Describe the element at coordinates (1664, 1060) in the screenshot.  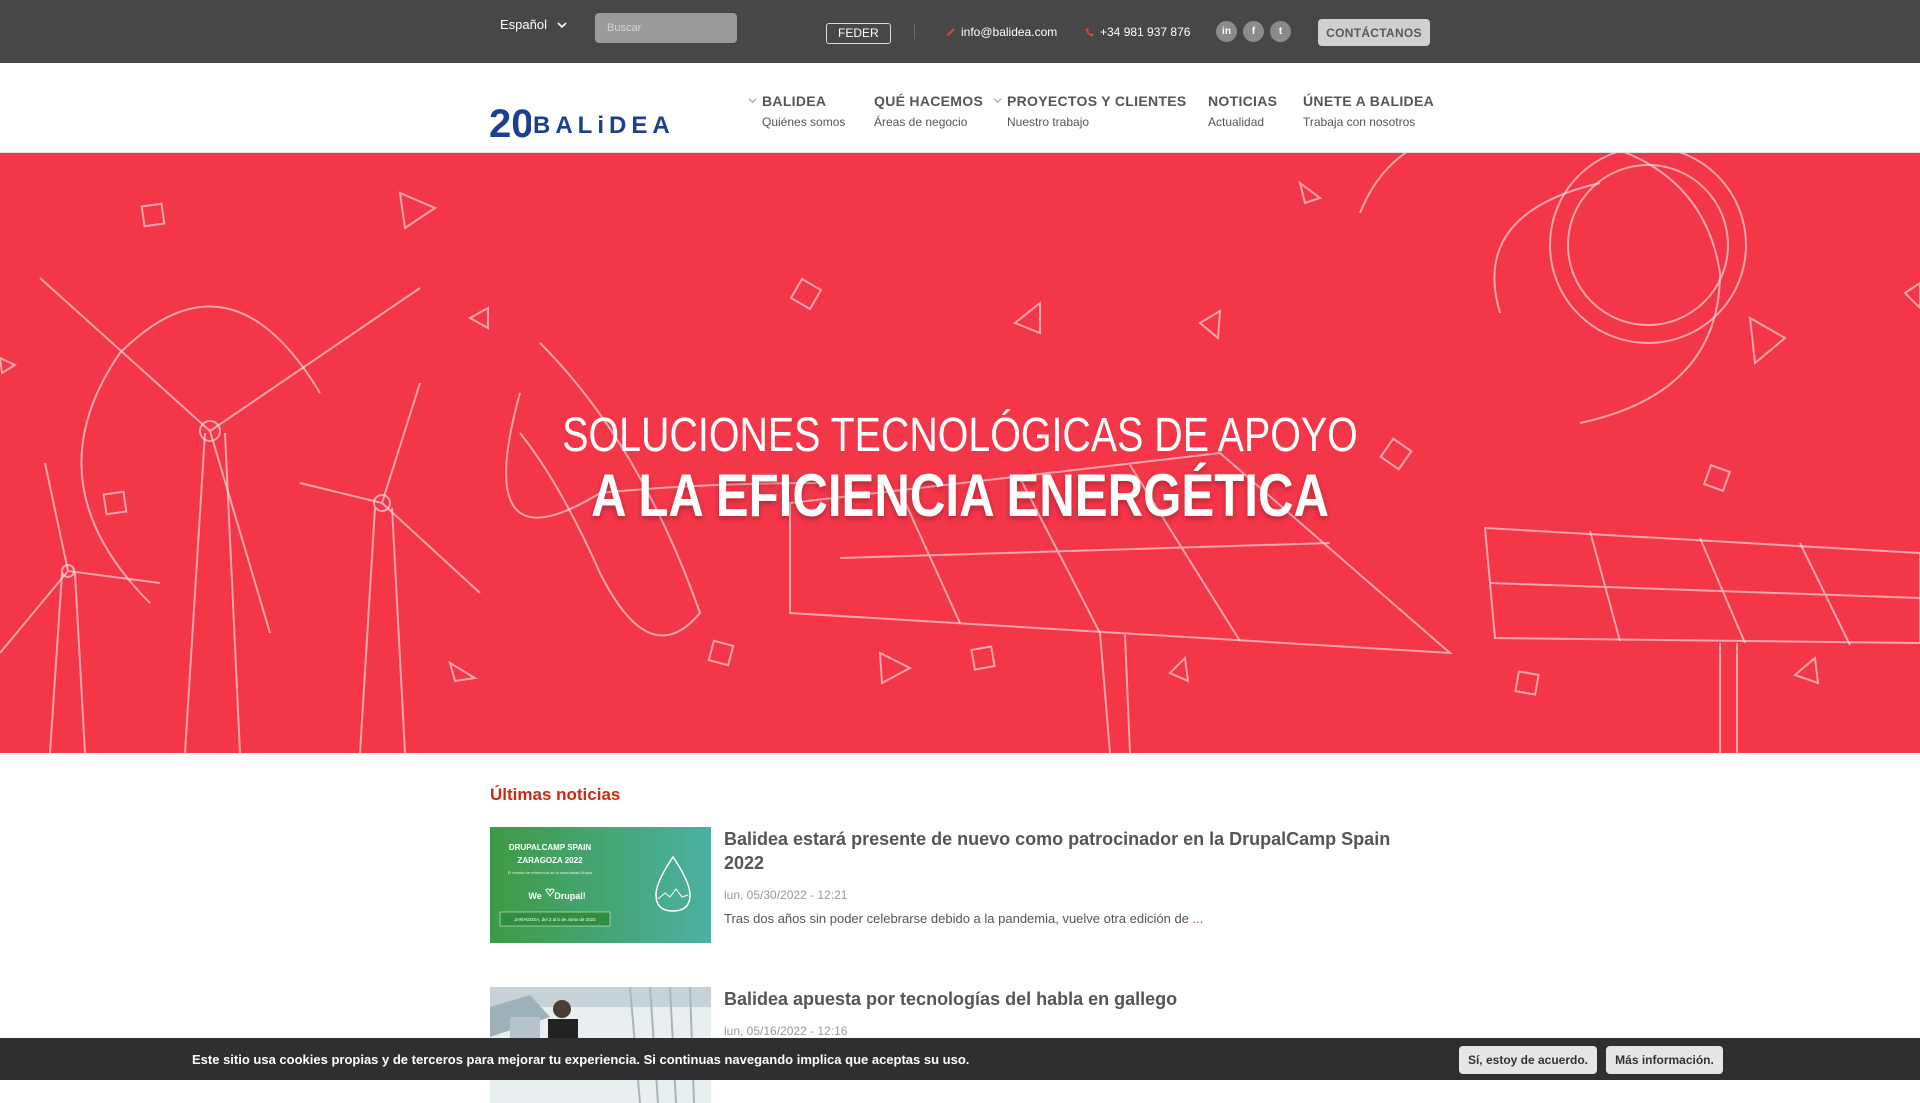
I see `more-info-button: Más información.` at that location.